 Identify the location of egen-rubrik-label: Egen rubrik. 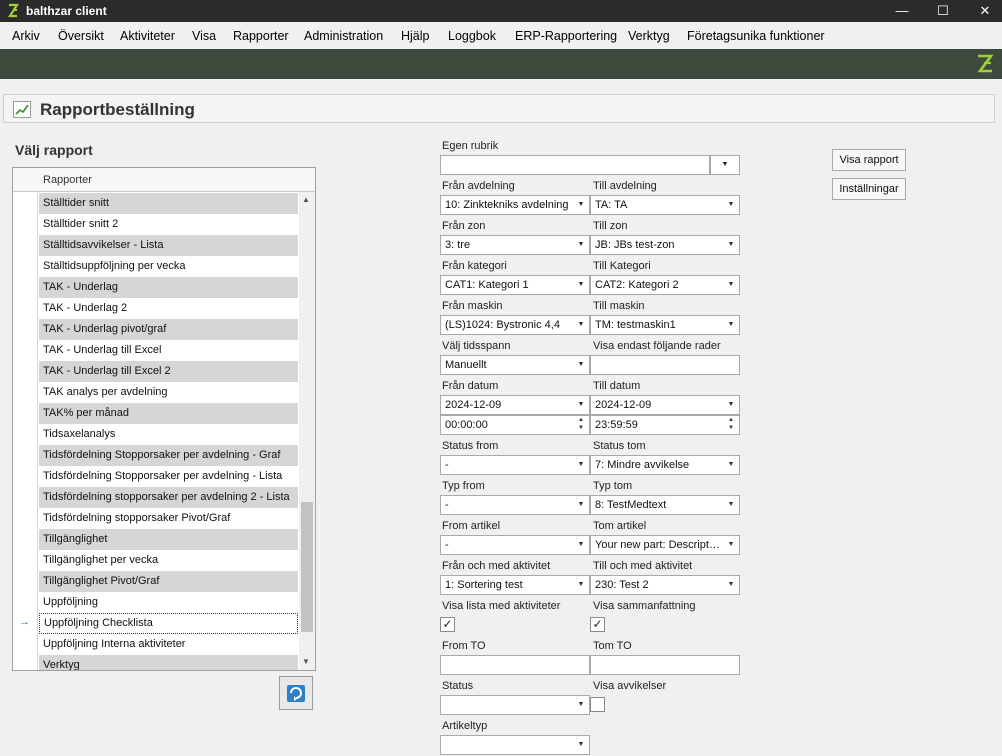
(470, 146).